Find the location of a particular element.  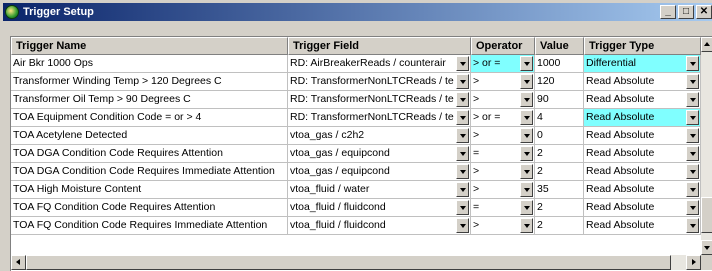

value-cell: 35 is located at coordinates (559, 190).